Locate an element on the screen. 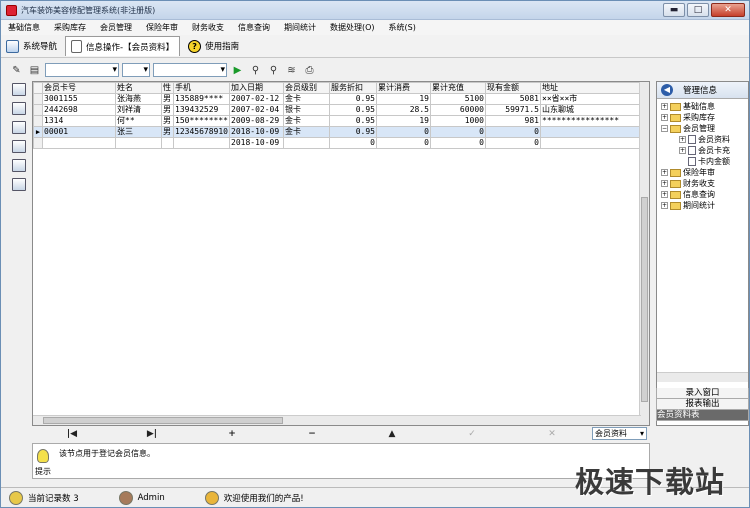  col-header: 会员卡号 is located at coordinates (79, 88).